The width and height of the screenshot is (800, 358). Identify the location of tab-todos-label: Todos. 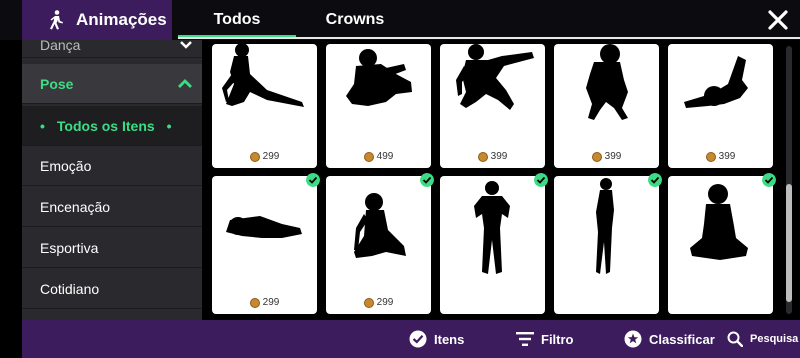
(237, 19).